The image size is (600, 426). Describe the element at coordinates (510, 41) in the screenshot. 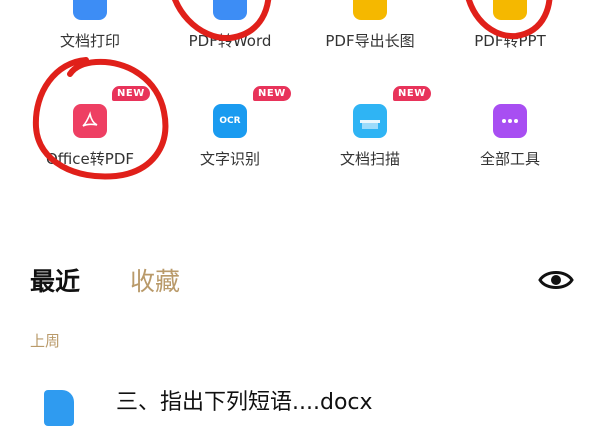

I see `tool-label: PDF转PPT` at that location.